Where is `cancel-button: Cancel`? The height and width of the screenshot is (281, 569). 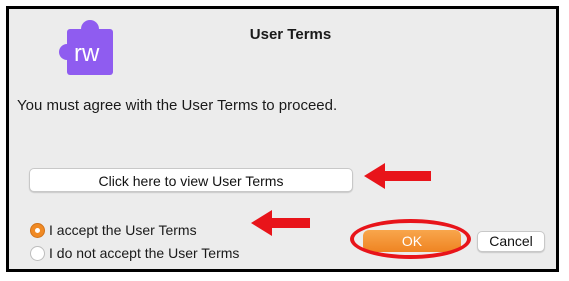 cancel-button: Cancel is located at coordinates (511, 241).